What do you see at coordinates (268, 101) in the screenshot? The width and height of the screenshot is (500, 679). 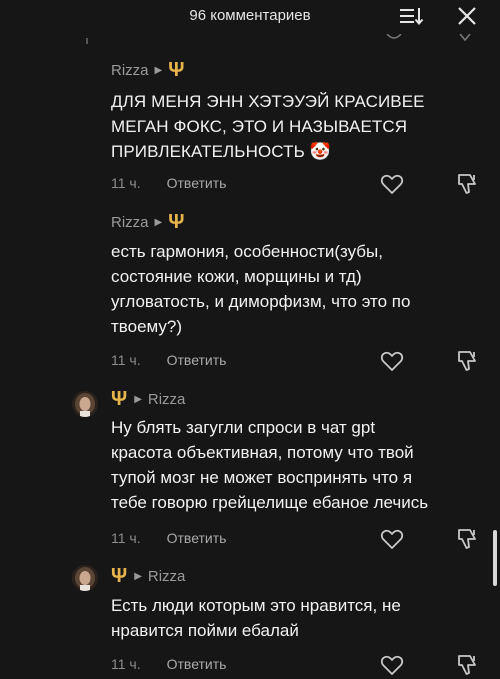 I see `comment-text-line: ДЛЯ МЕНЯ ЭНН ХЭТЭУЭЙ КРАСИВЕЕ` at bounding box center [268, 101].